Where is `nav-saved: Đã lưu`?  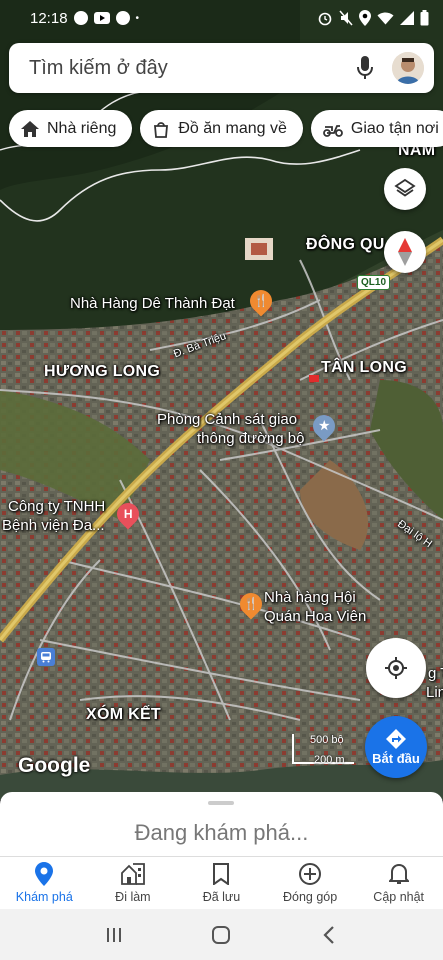
nav-saved: Đã lưu is located at coordinates (221, 883).